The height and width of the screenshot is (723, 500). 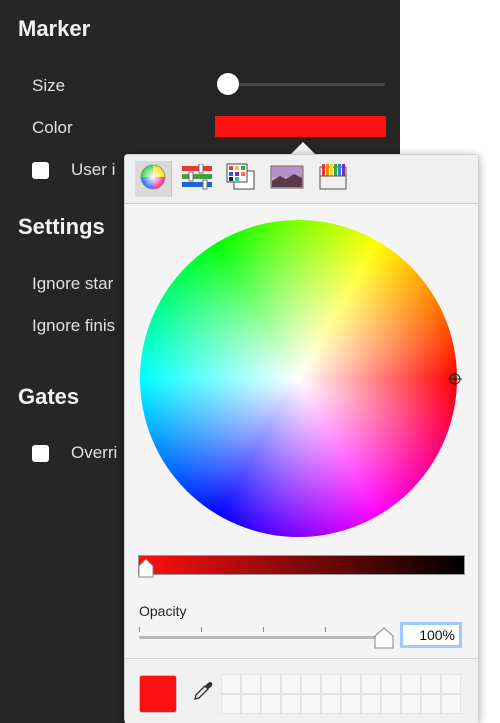 What do you see at coordinates (431, 635) in the screenshot?
I see `opacity-value-field: 100%` at bounding box center [431, 635].